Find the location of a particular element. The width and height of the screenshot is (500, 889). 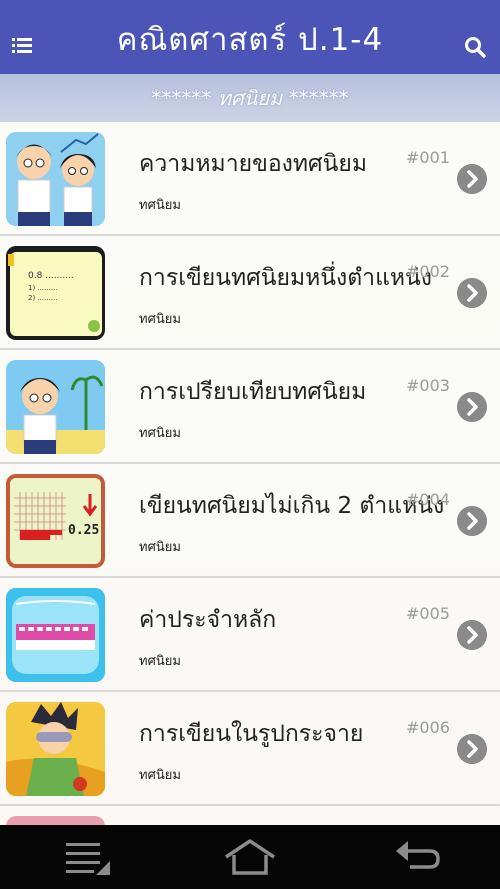

lesson-title: การเขียนในรูปกระจาย is located at coordinates (251, 734).